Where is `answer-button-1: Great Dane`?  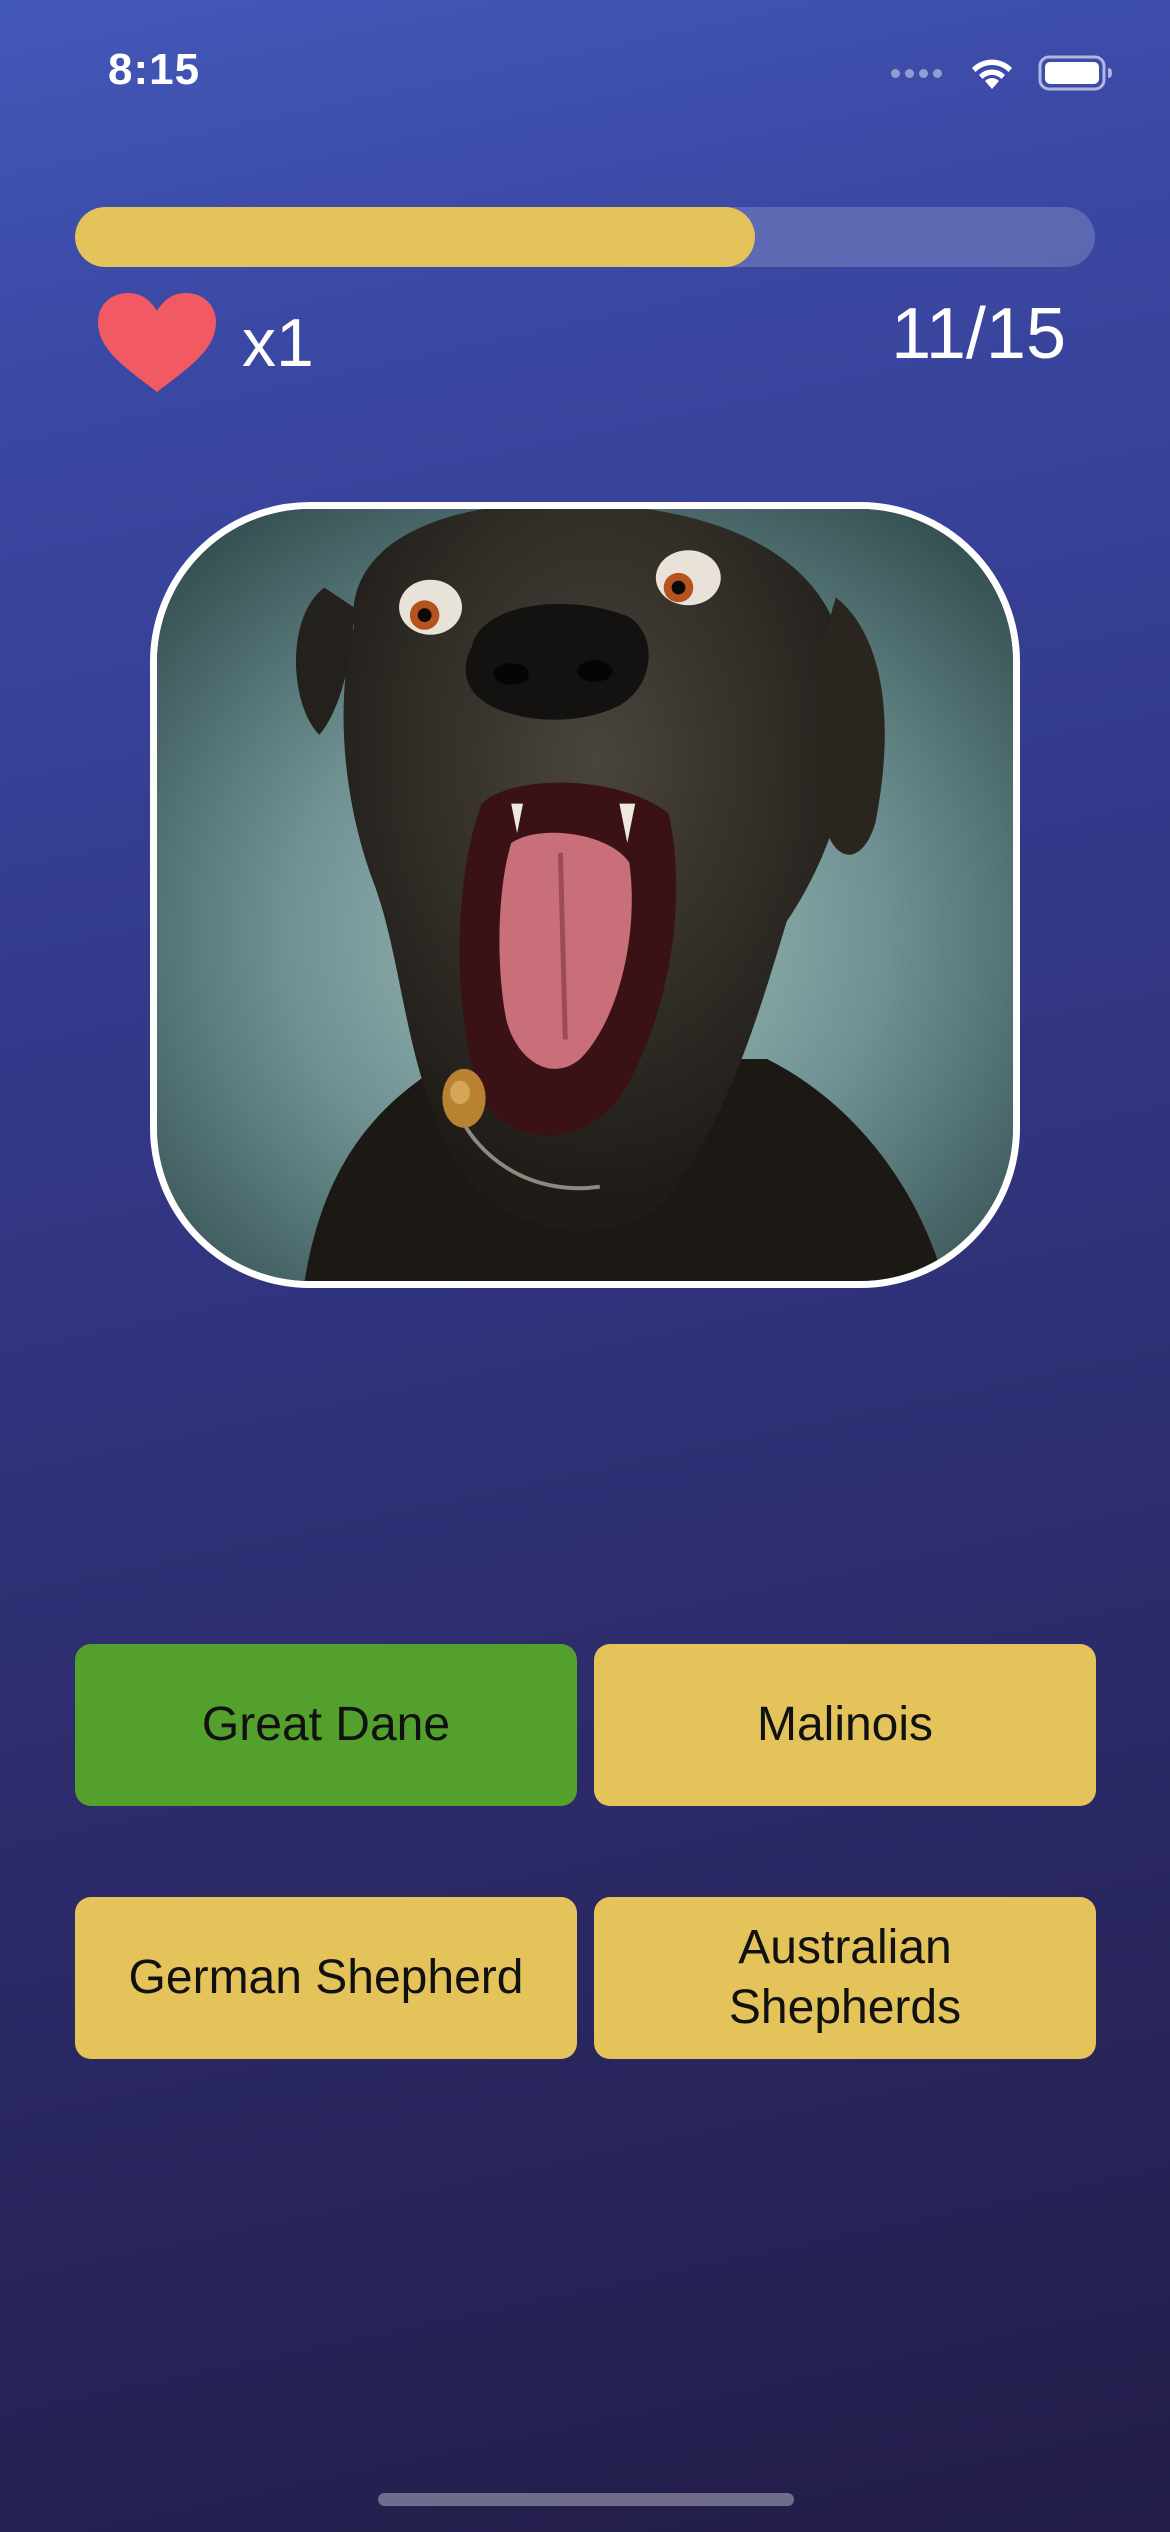
answer-button-1: Great Dane is located at coordinates (326, 1725).